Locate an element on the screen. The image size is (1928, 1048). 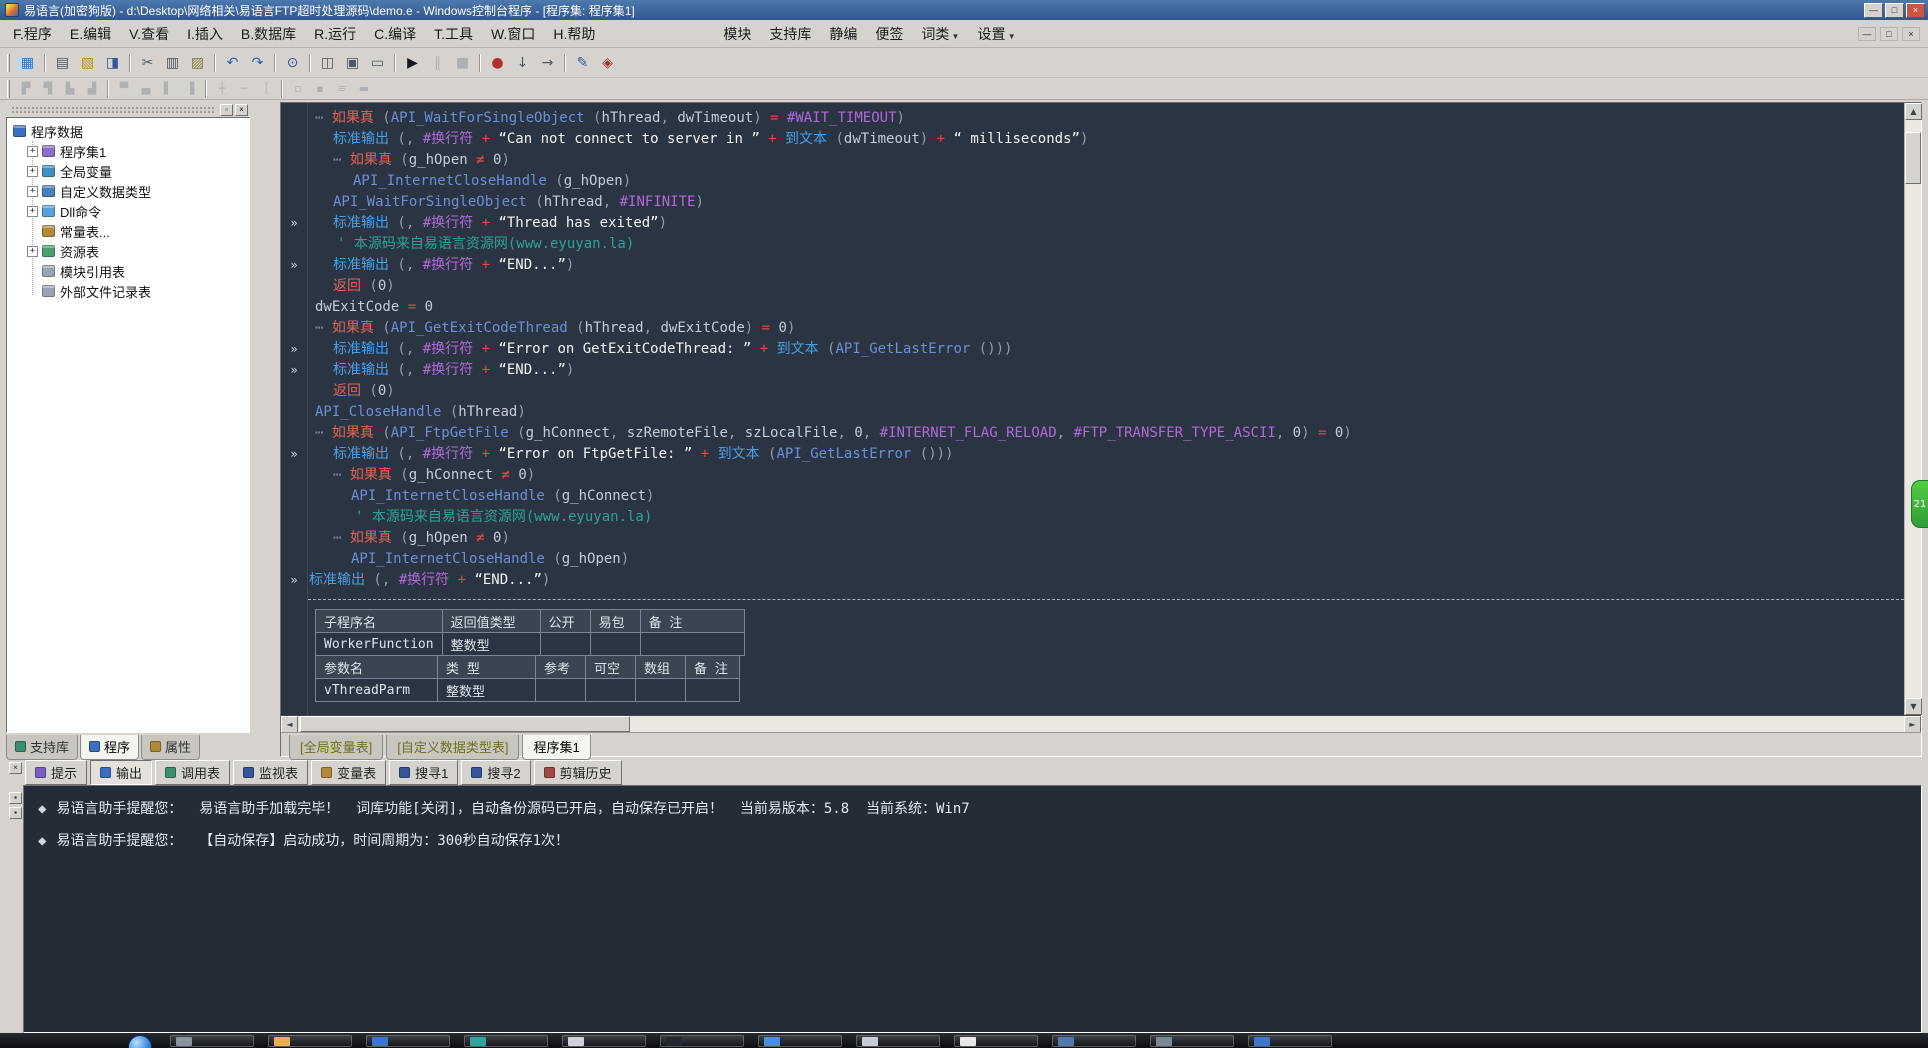
scroll-up-button: ▲ is located at coordinates (1913, 111).